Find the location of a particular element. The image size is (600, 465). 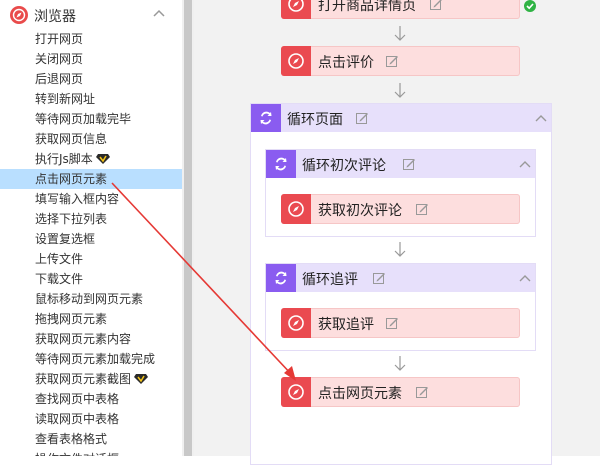

sidebar-item: 设置复选框 is located at coordinates (91, 239).